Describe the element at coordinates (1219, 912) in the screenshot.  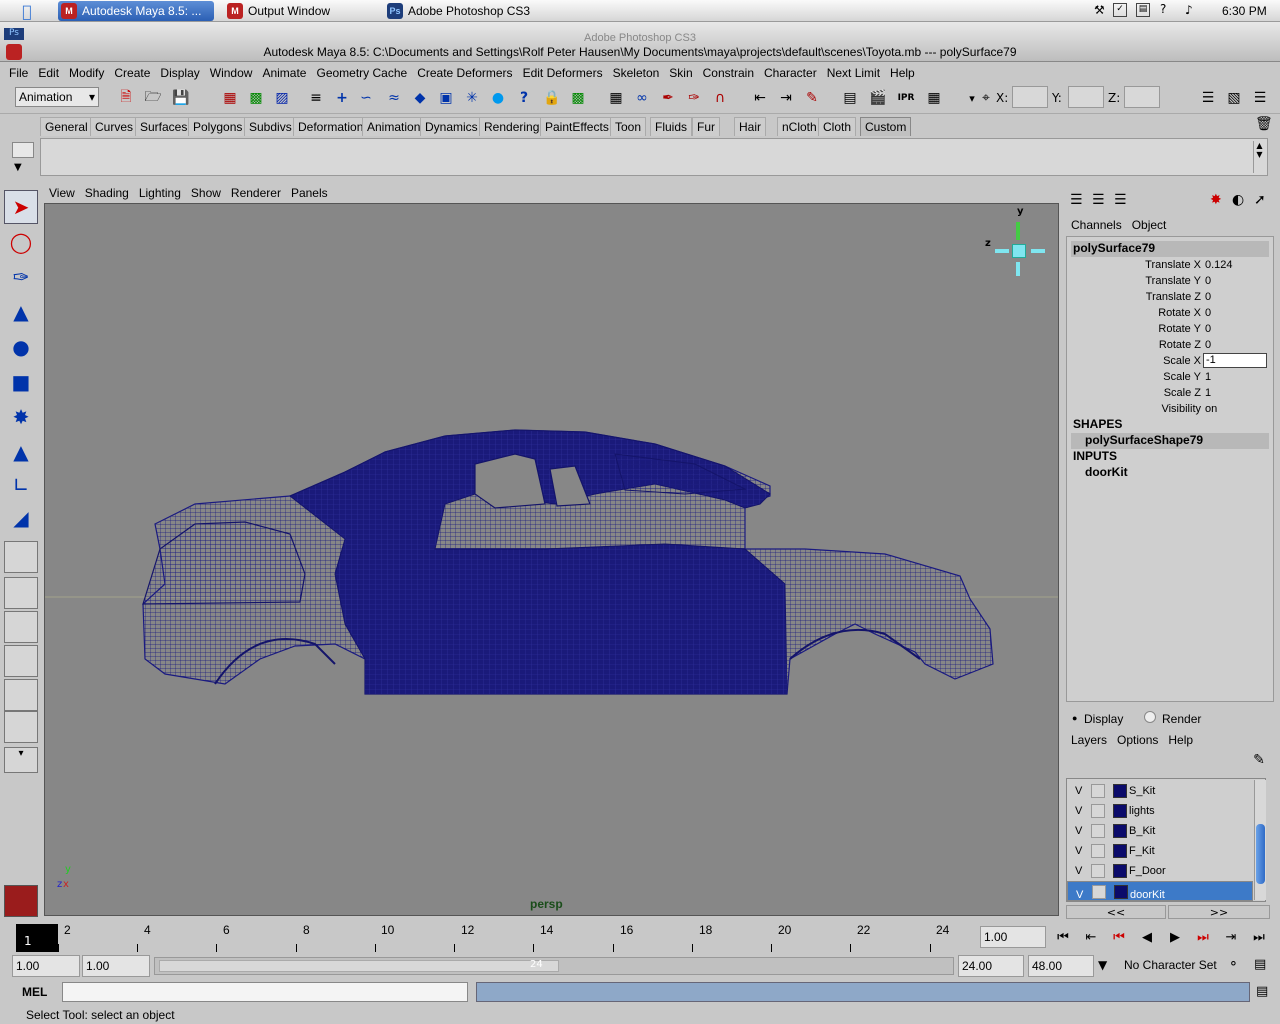
I see `scroll-right-button: >>` at that location.